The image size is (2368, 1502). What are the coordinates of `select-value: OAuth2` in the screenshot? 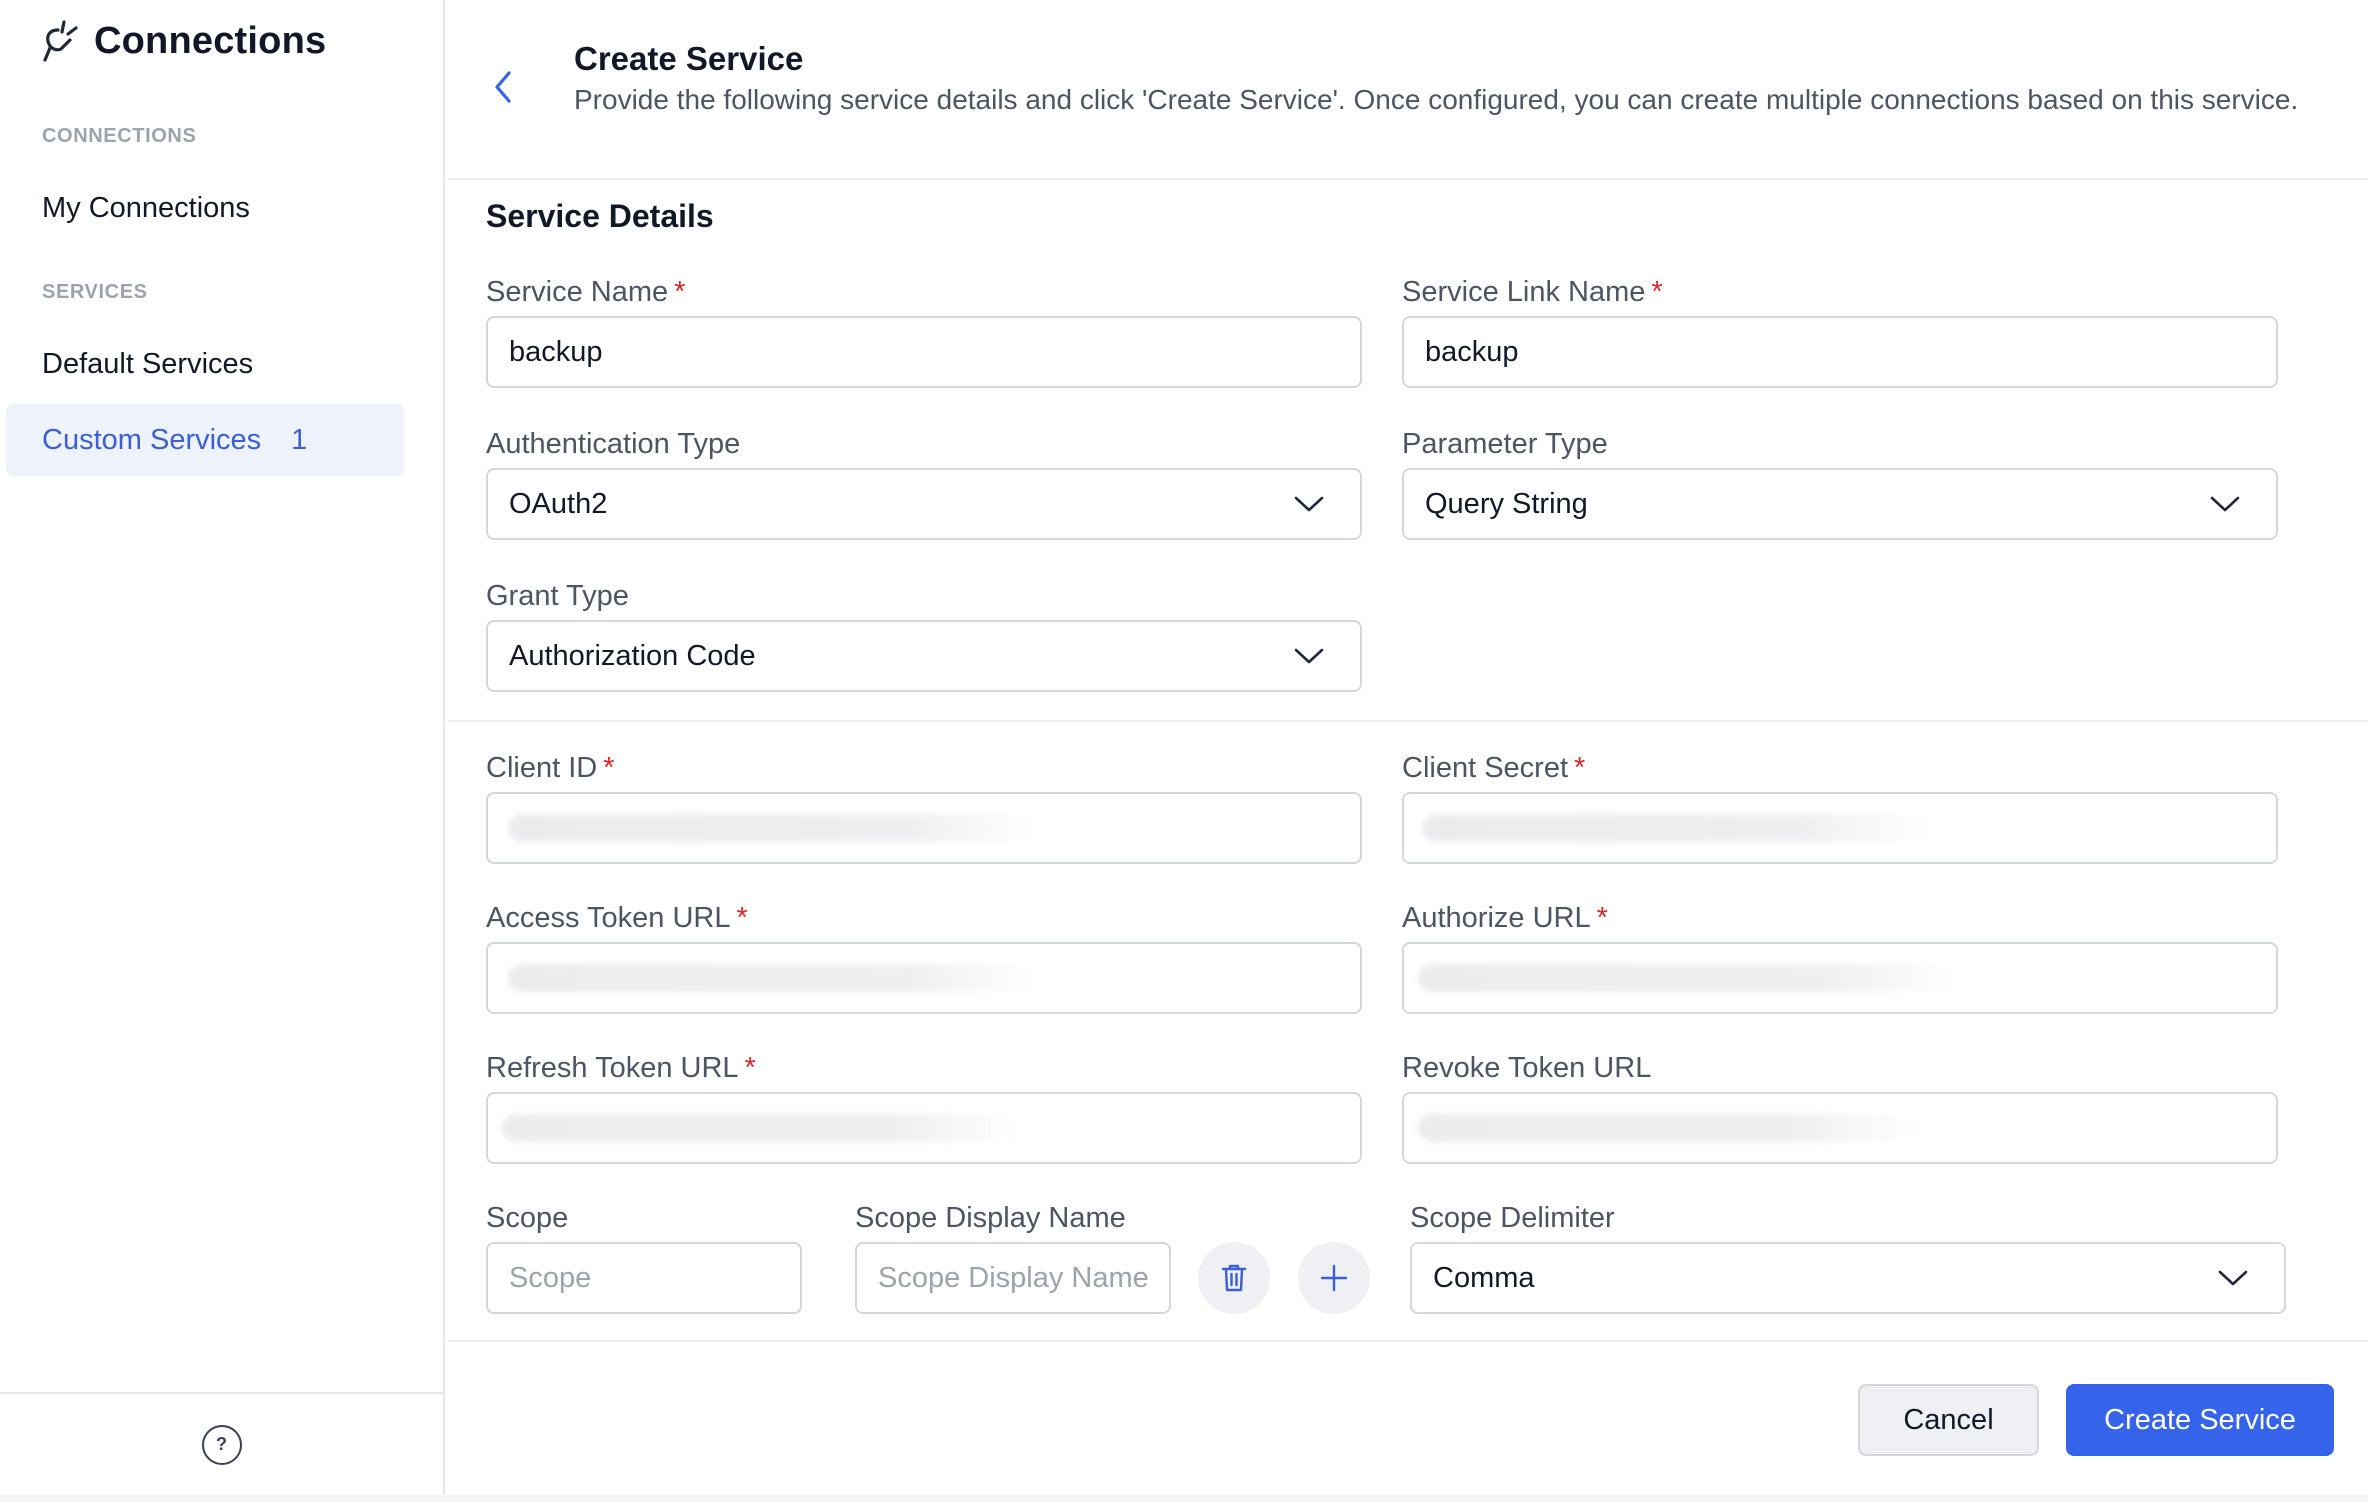 It's located at (558, 503).